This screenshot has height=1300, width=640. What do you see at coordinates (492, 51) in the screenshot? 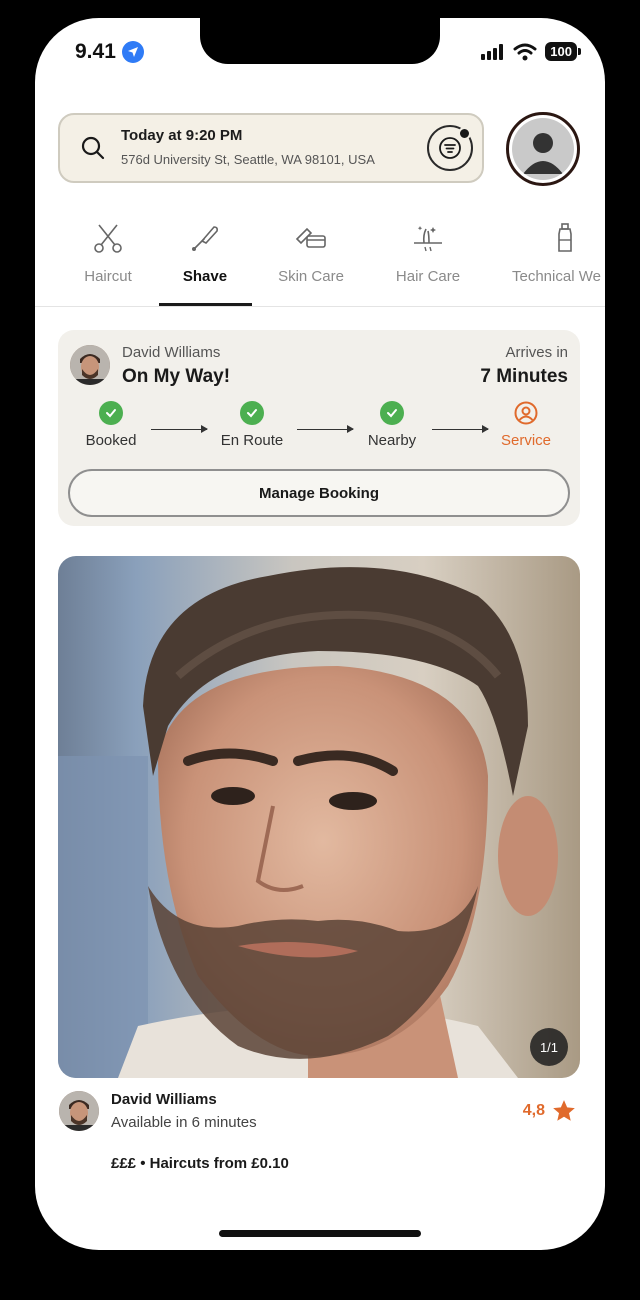
I see `signal-icon` at bounding box center [492, 51].